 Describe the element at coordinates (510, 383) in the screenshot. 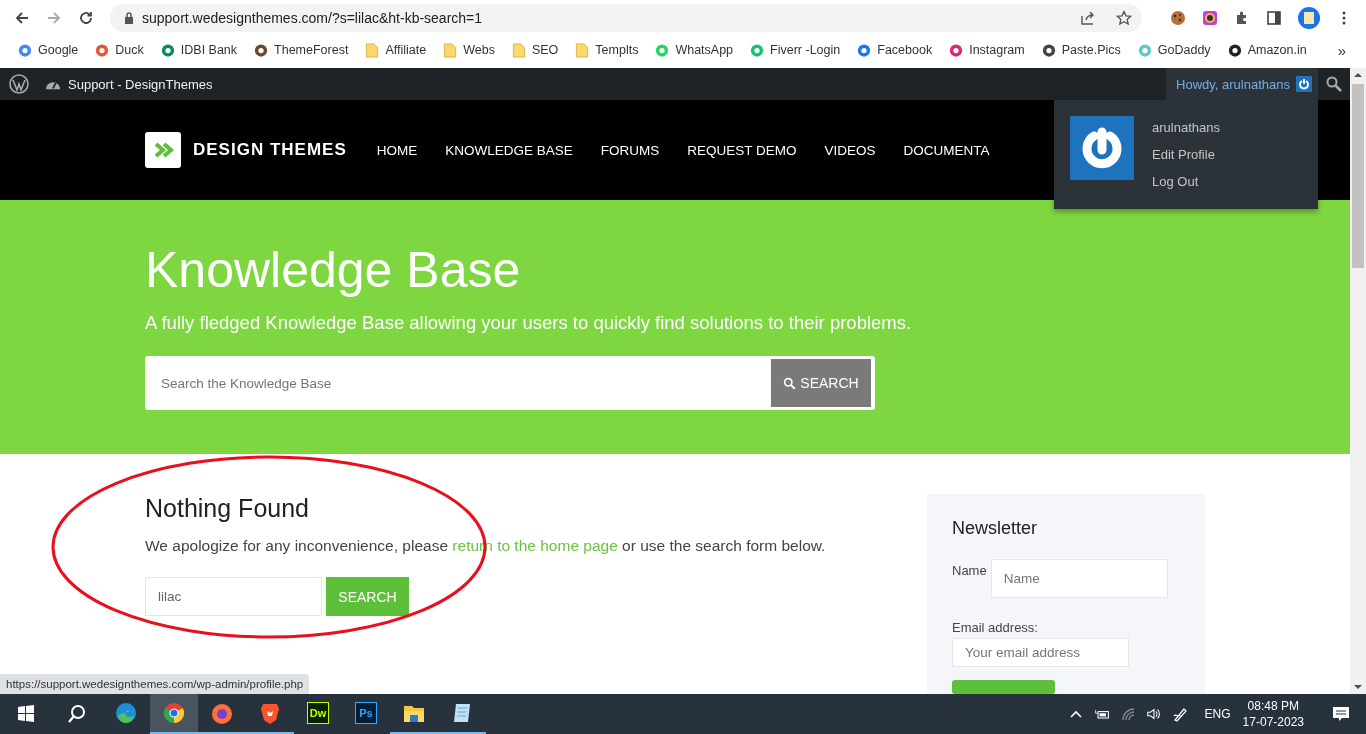

I see `search-field: Search the Knowledge Base SEARCH` at that location.